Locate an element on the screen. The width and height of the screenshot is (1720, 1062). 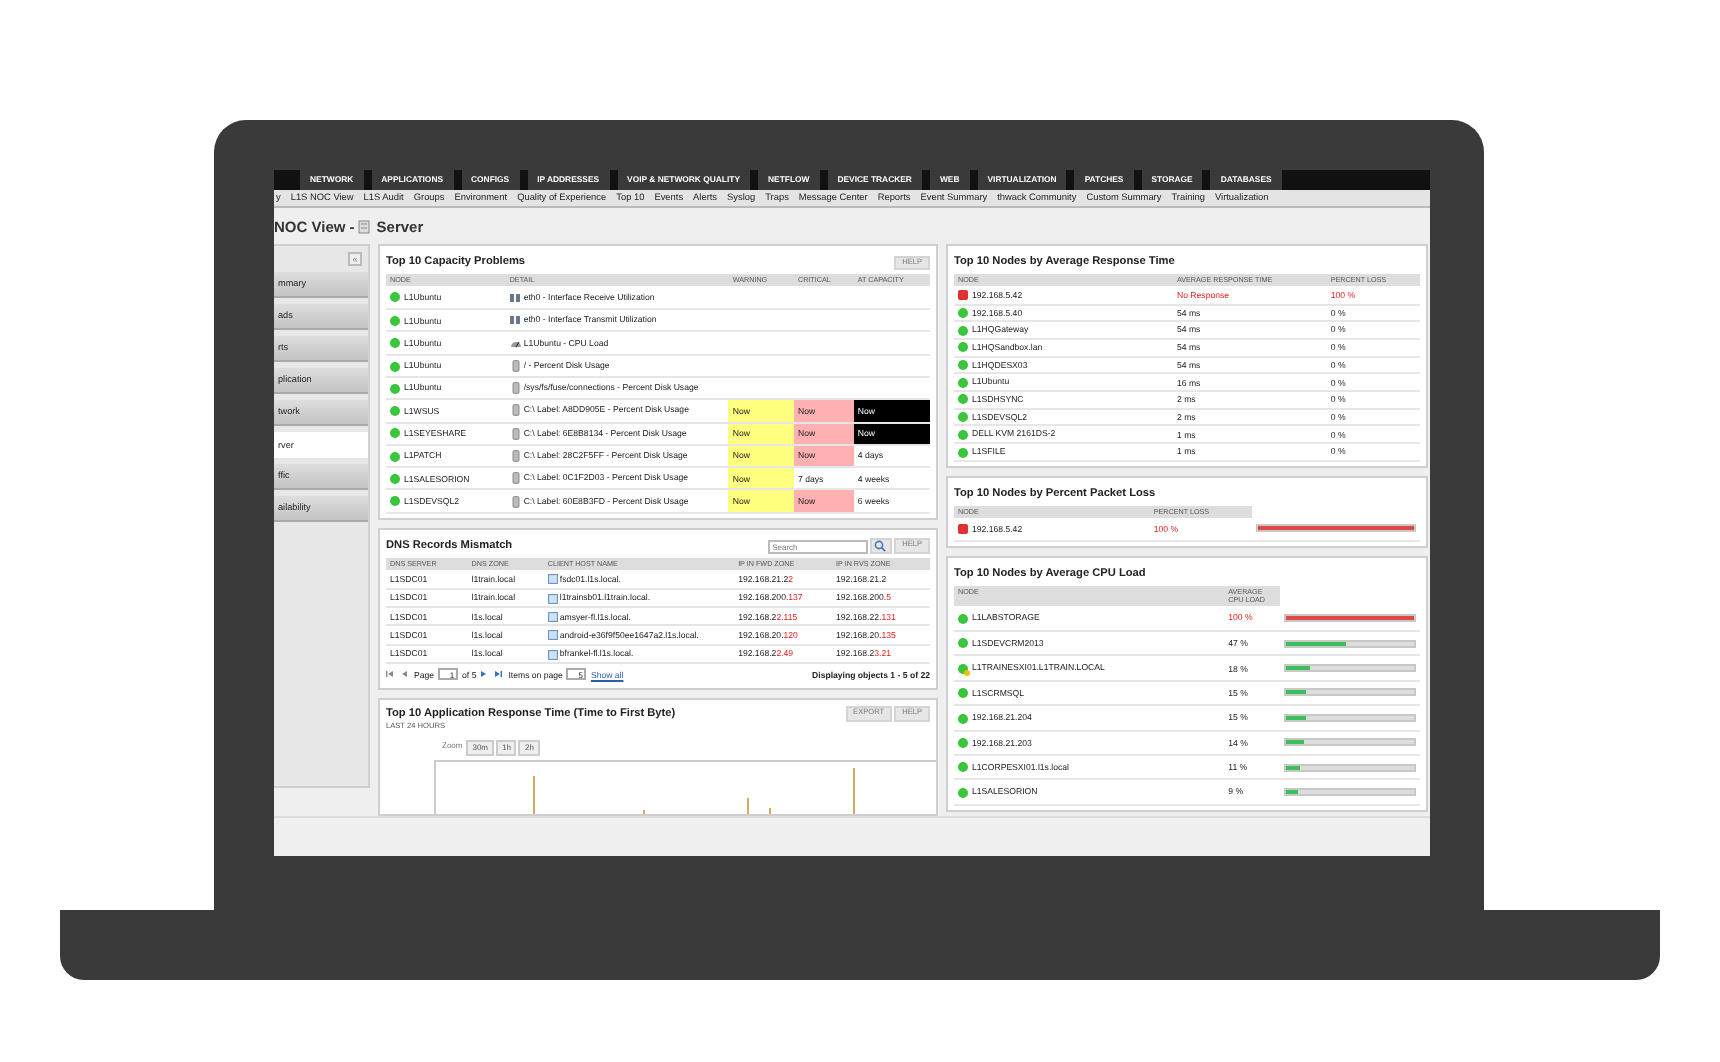
search-icon is located at coordinates (880, 546).